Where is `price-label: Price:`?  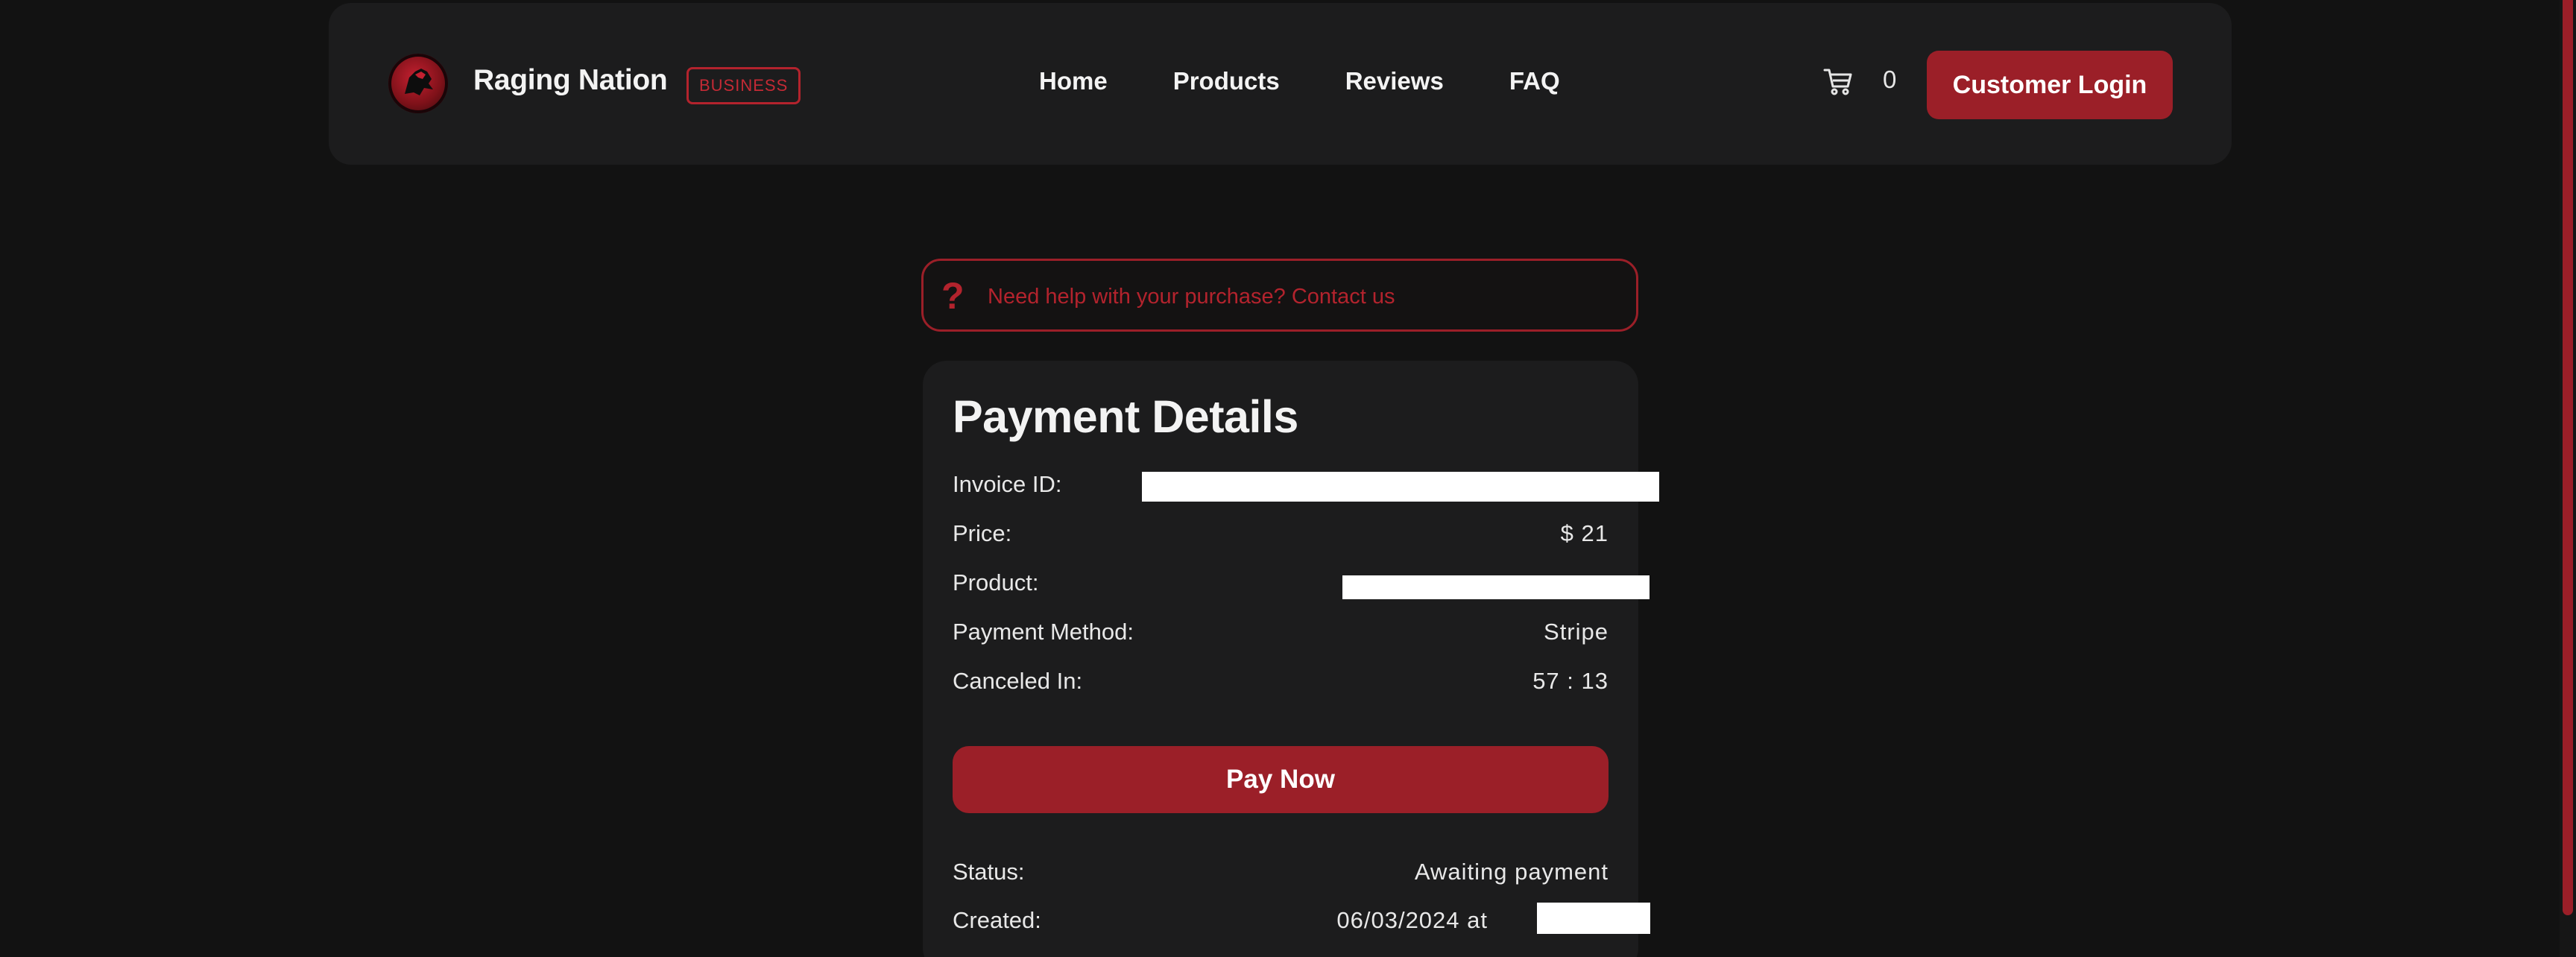
price-label: Price: is located at coordinates (982, 533).